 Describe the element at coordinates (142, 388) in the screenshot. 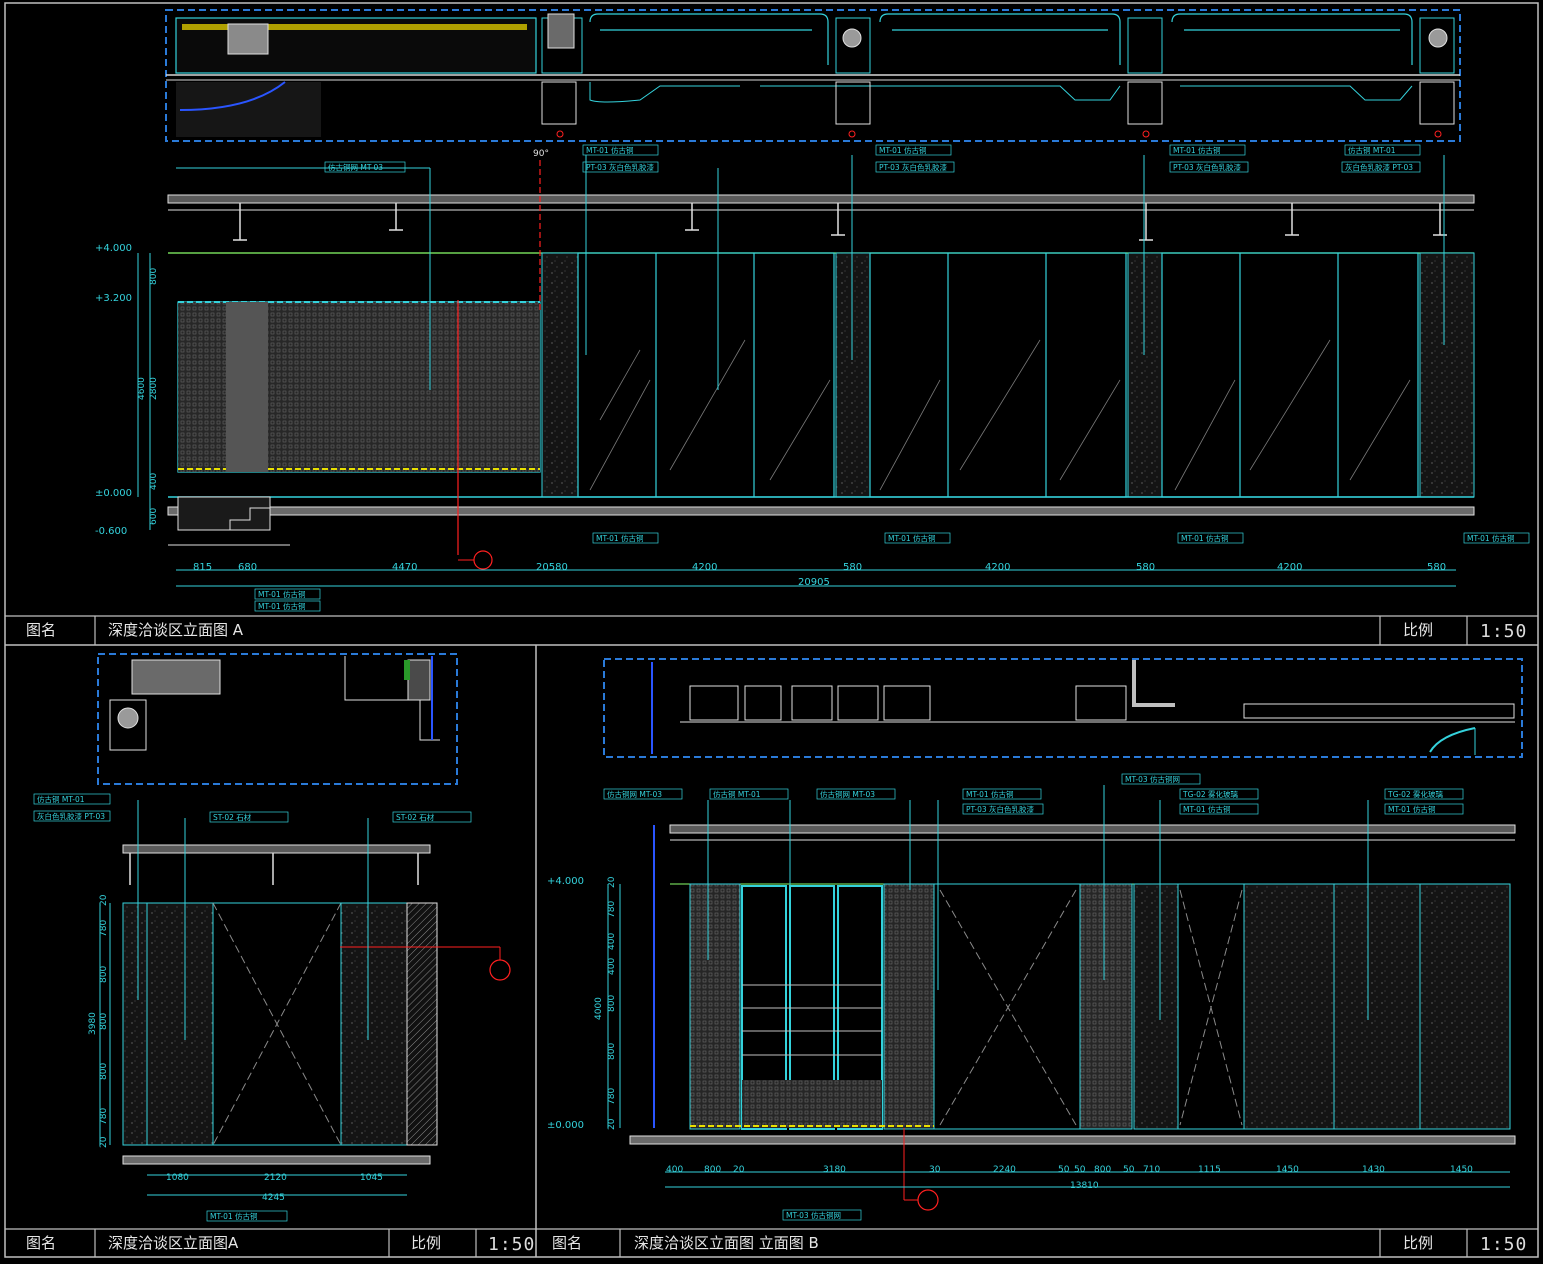

I see `vertical-dim: 4600` at that location.